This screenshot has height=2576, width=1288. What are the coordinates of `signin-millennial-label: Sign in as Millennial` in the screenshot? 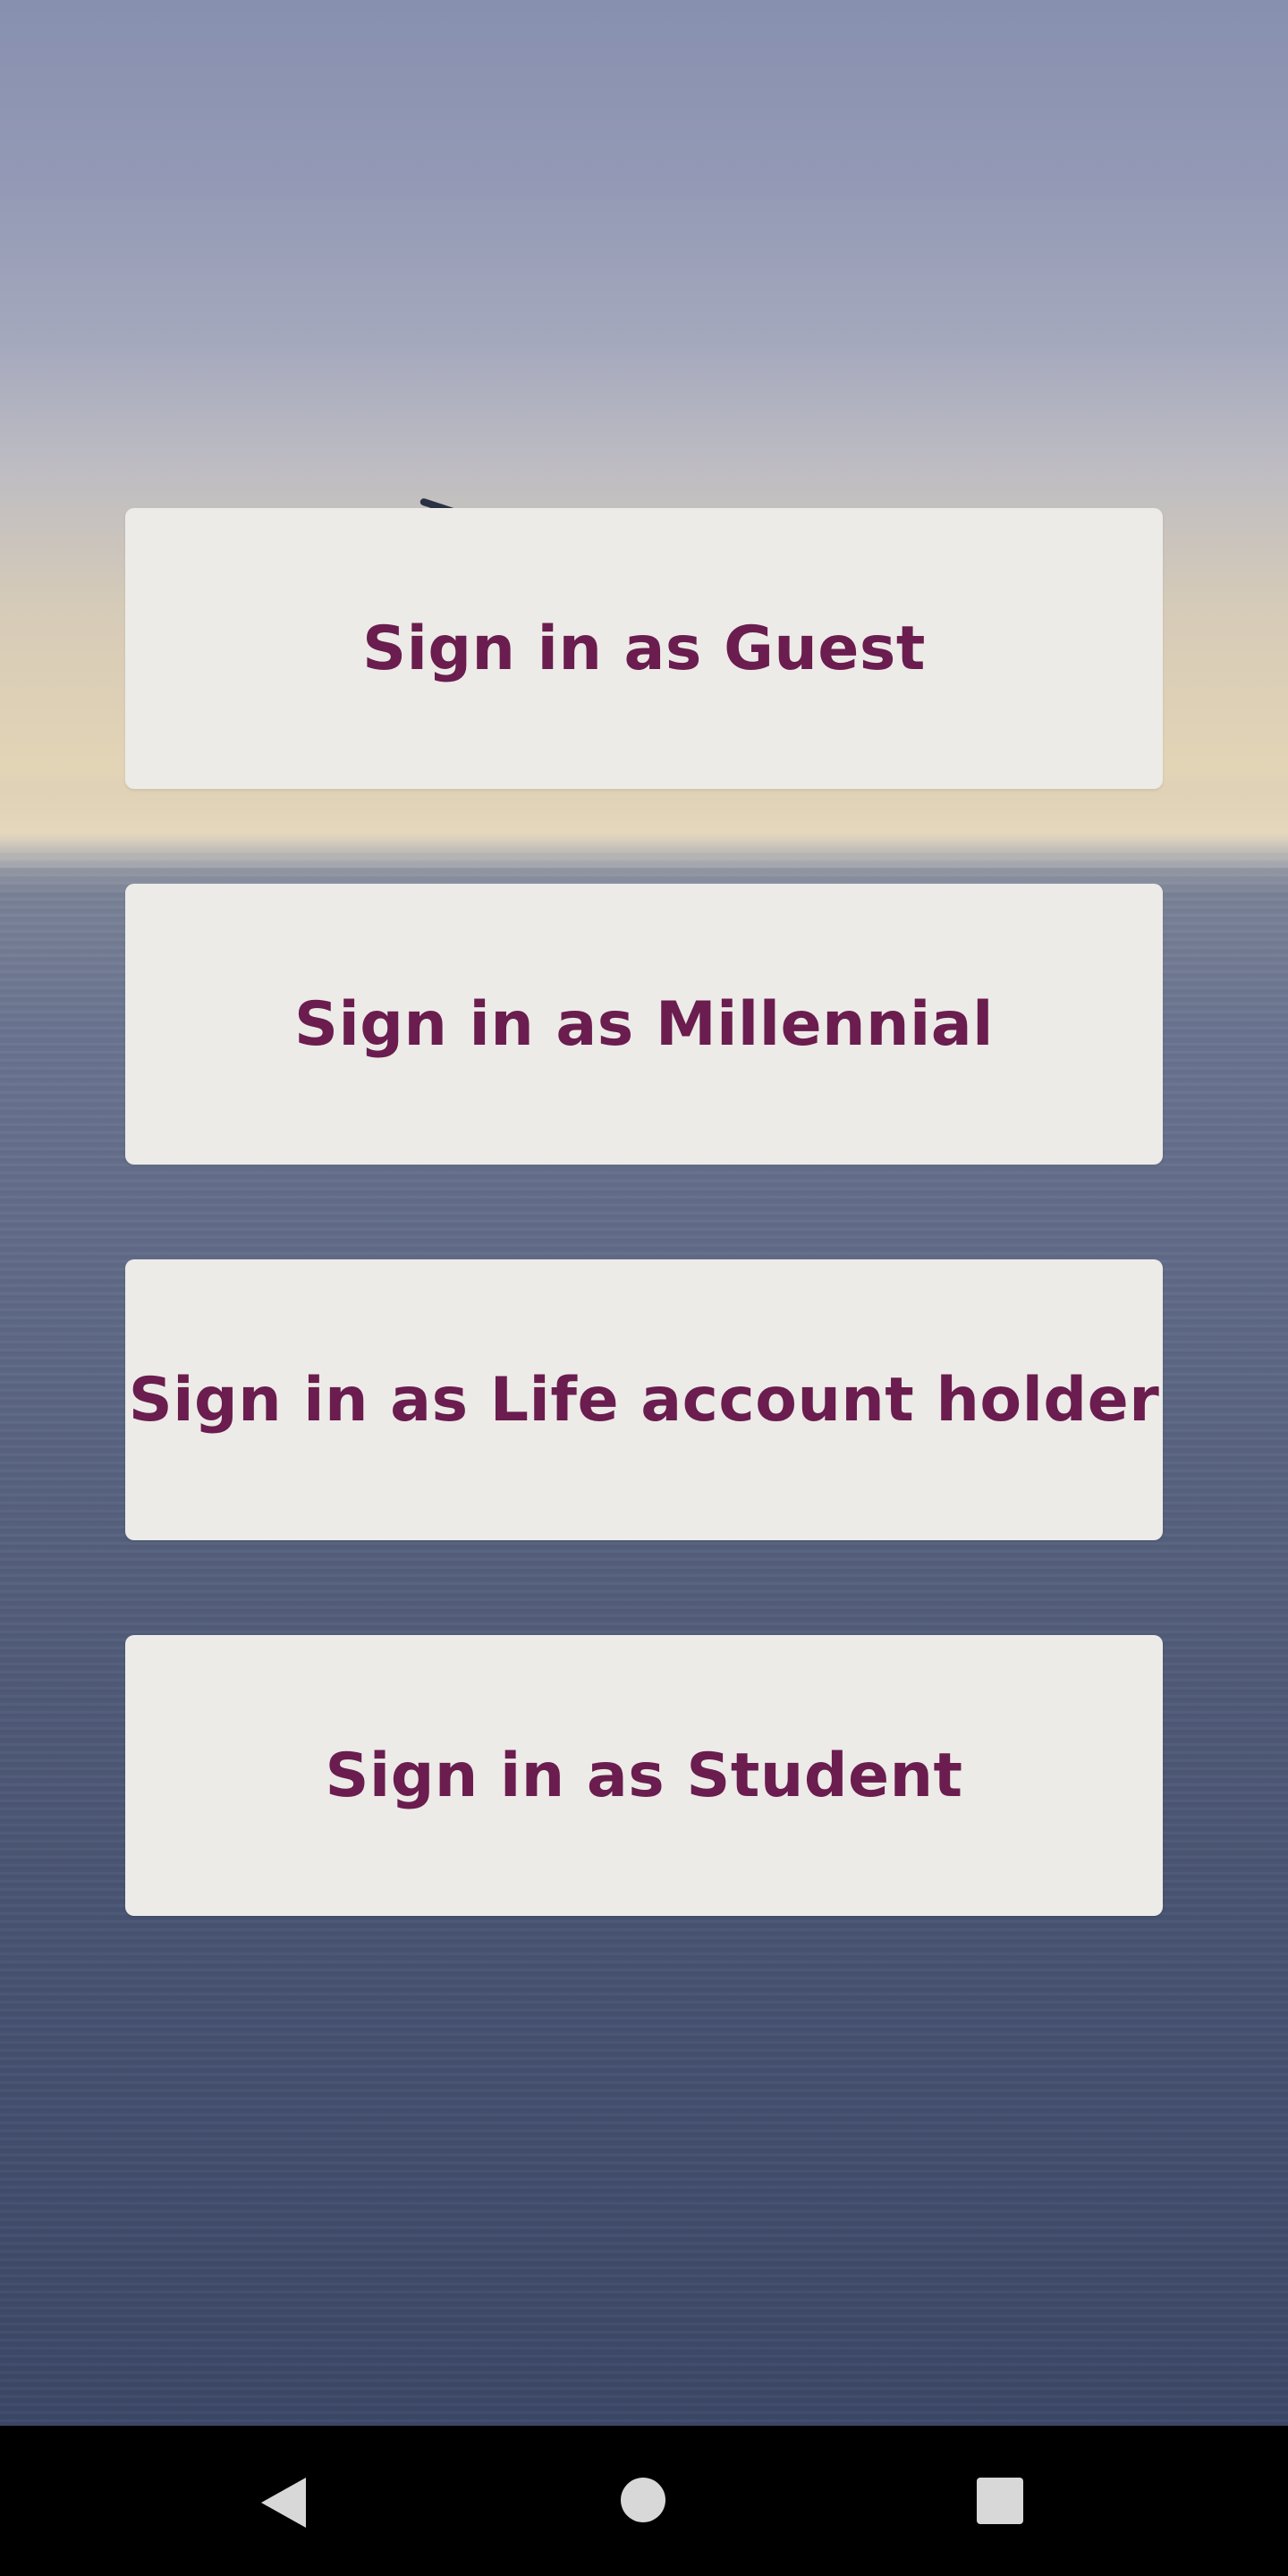 It's located at (643, 1024).